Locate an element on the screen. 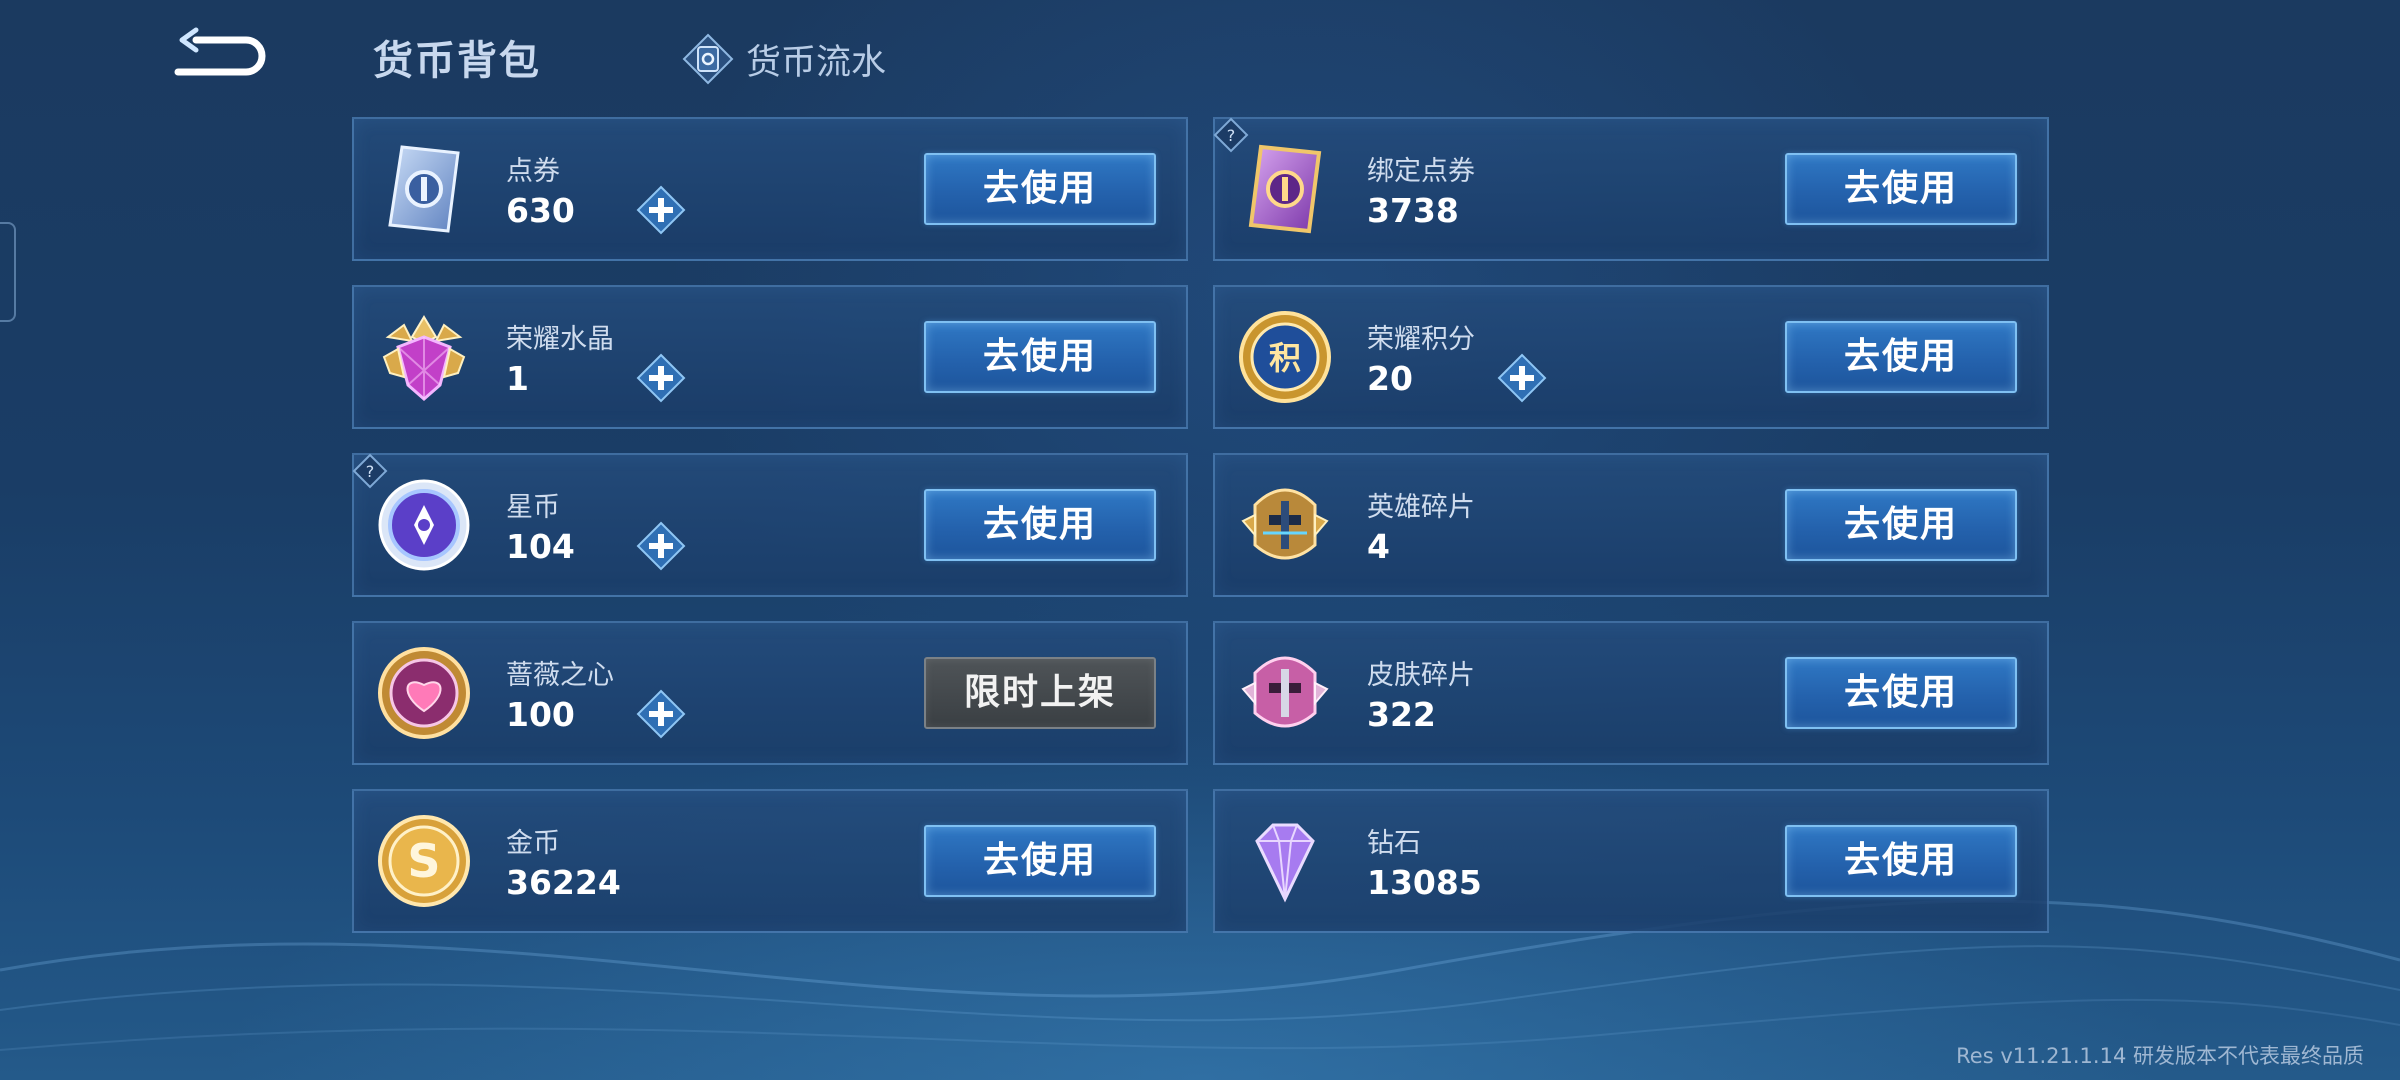  star-coin-icon is located at coordinates (424, 525).